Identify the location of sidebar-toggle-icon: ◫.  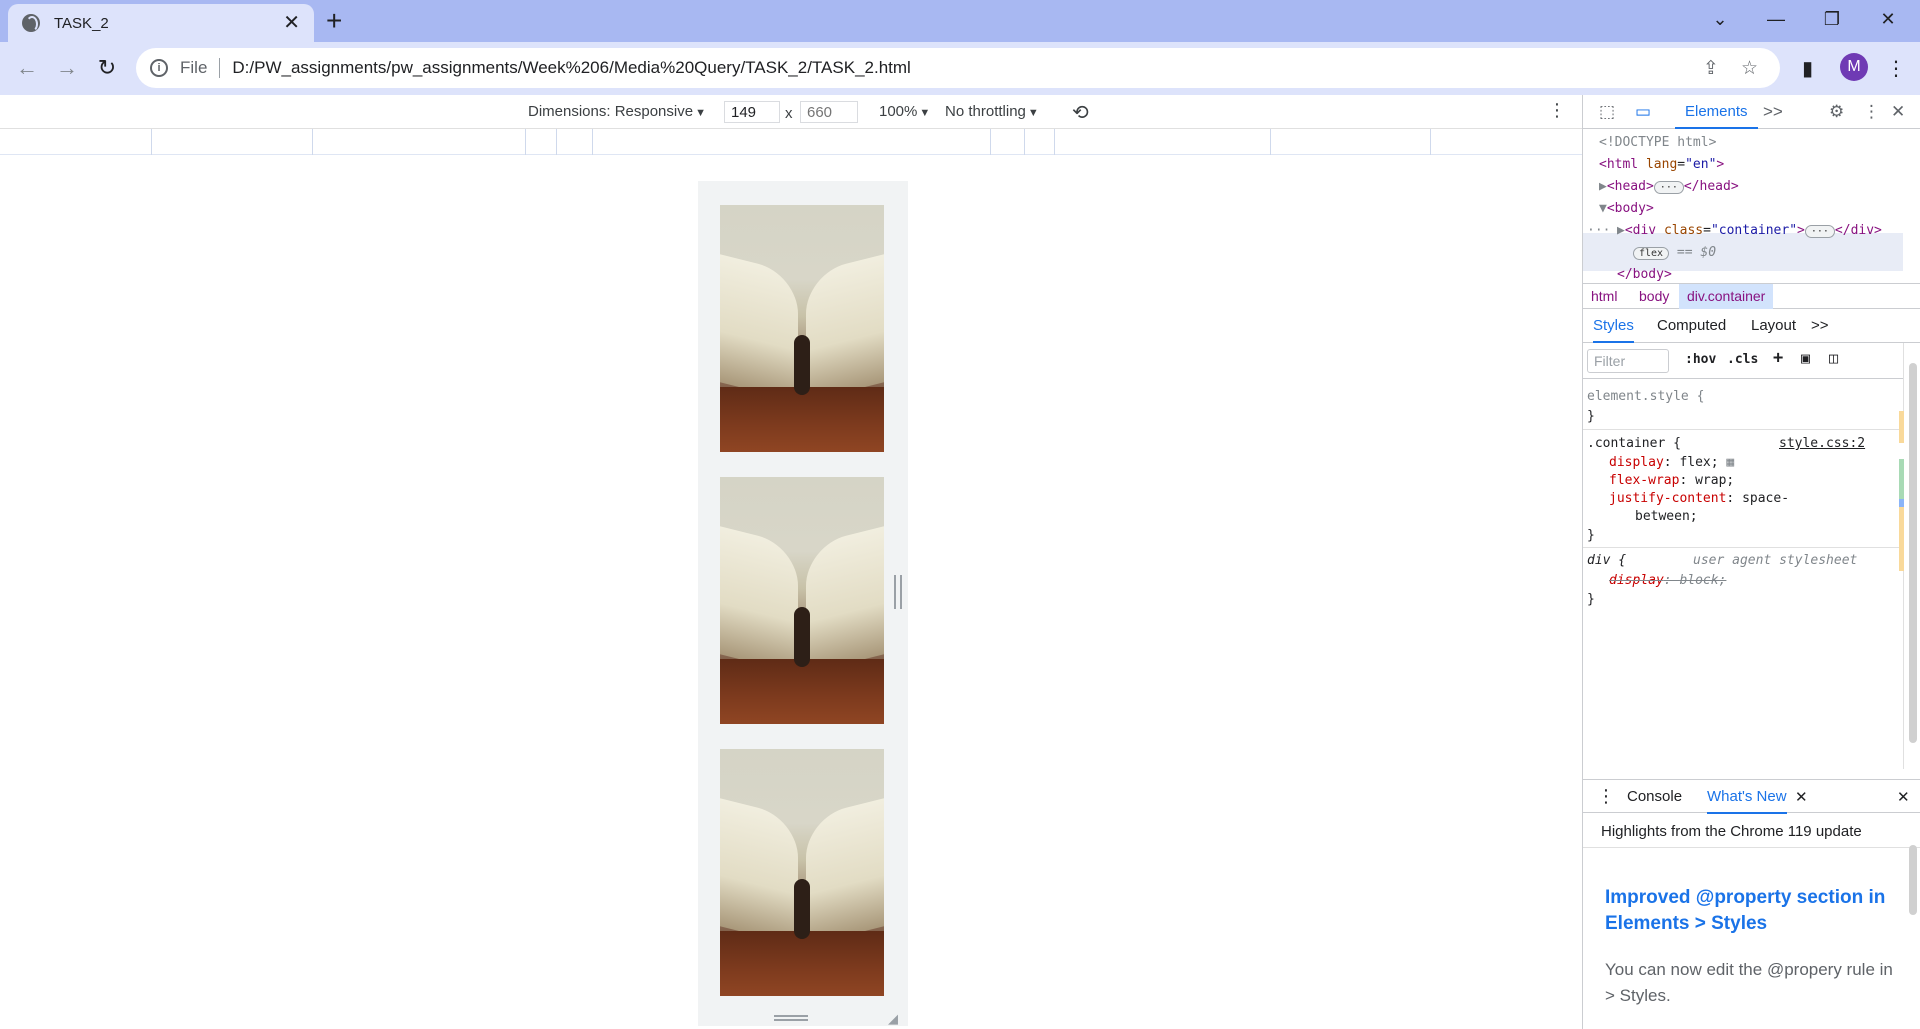
(1833, 358).